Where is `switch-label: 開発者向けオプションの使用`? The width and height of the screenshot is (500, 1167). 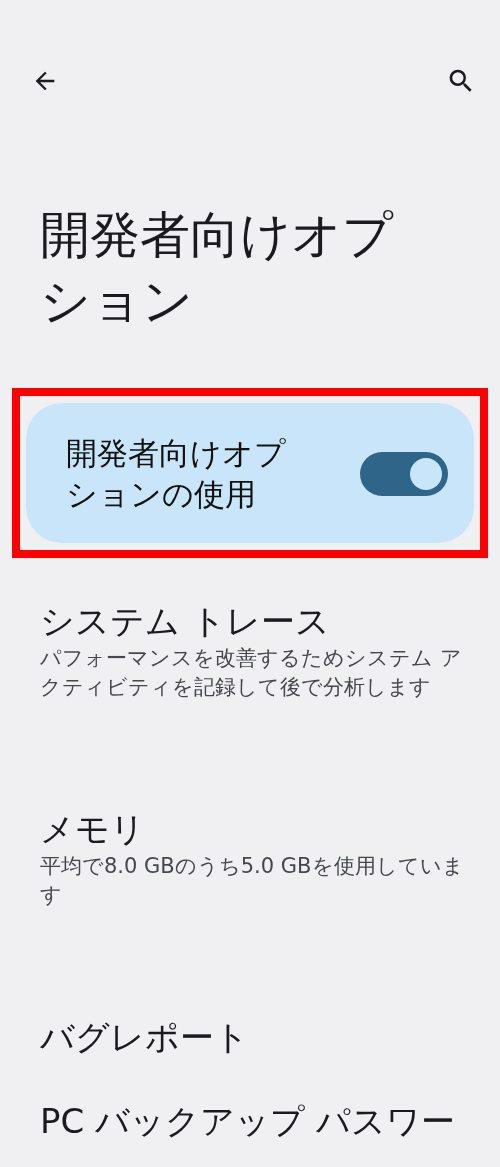
switch-label: 開発者向けオプションの使用 is located at coordinates (176, 474).